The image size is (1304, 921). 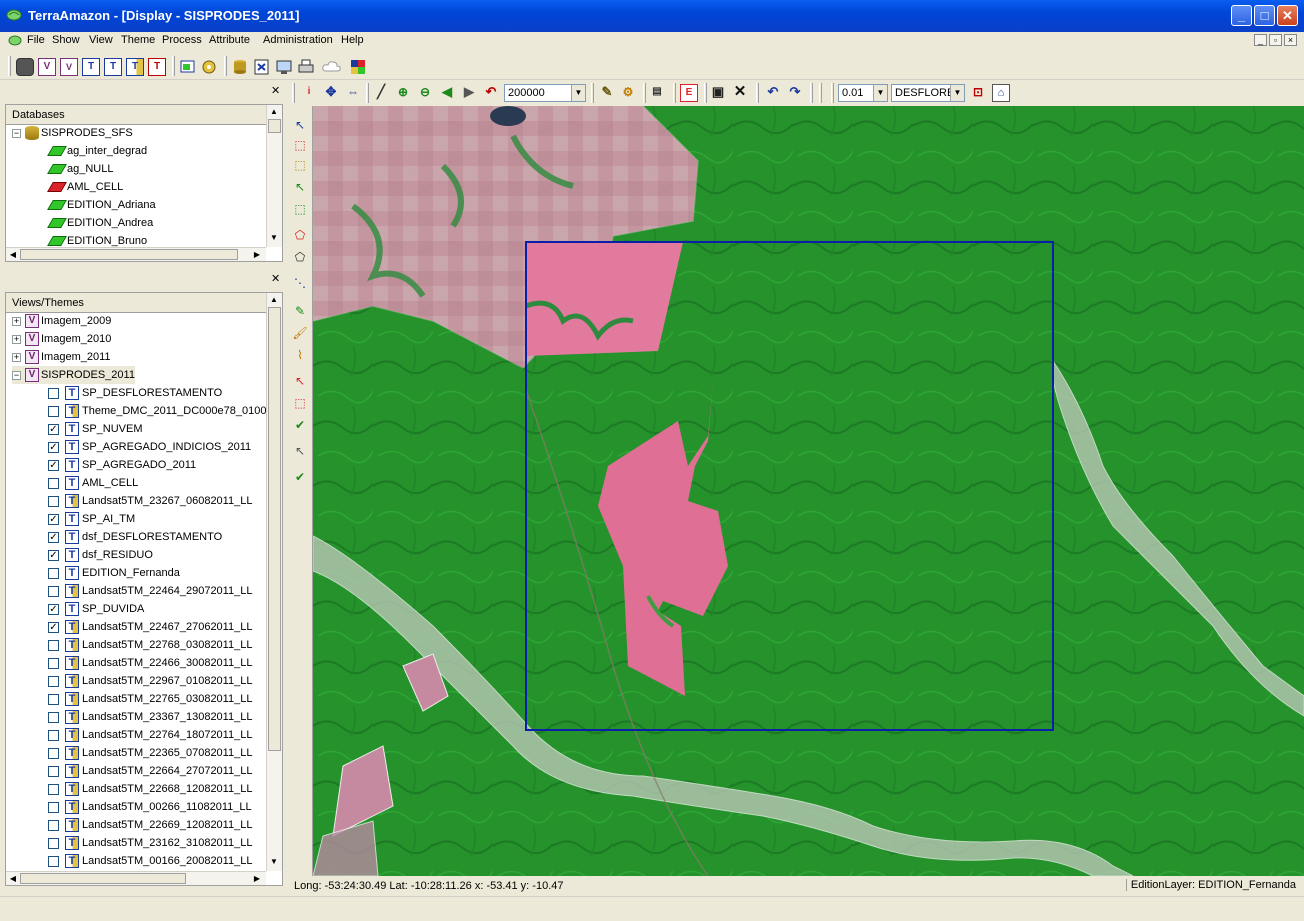 I want to click on layer-item: EDITION_Andrea, so click(x=100, y=223).